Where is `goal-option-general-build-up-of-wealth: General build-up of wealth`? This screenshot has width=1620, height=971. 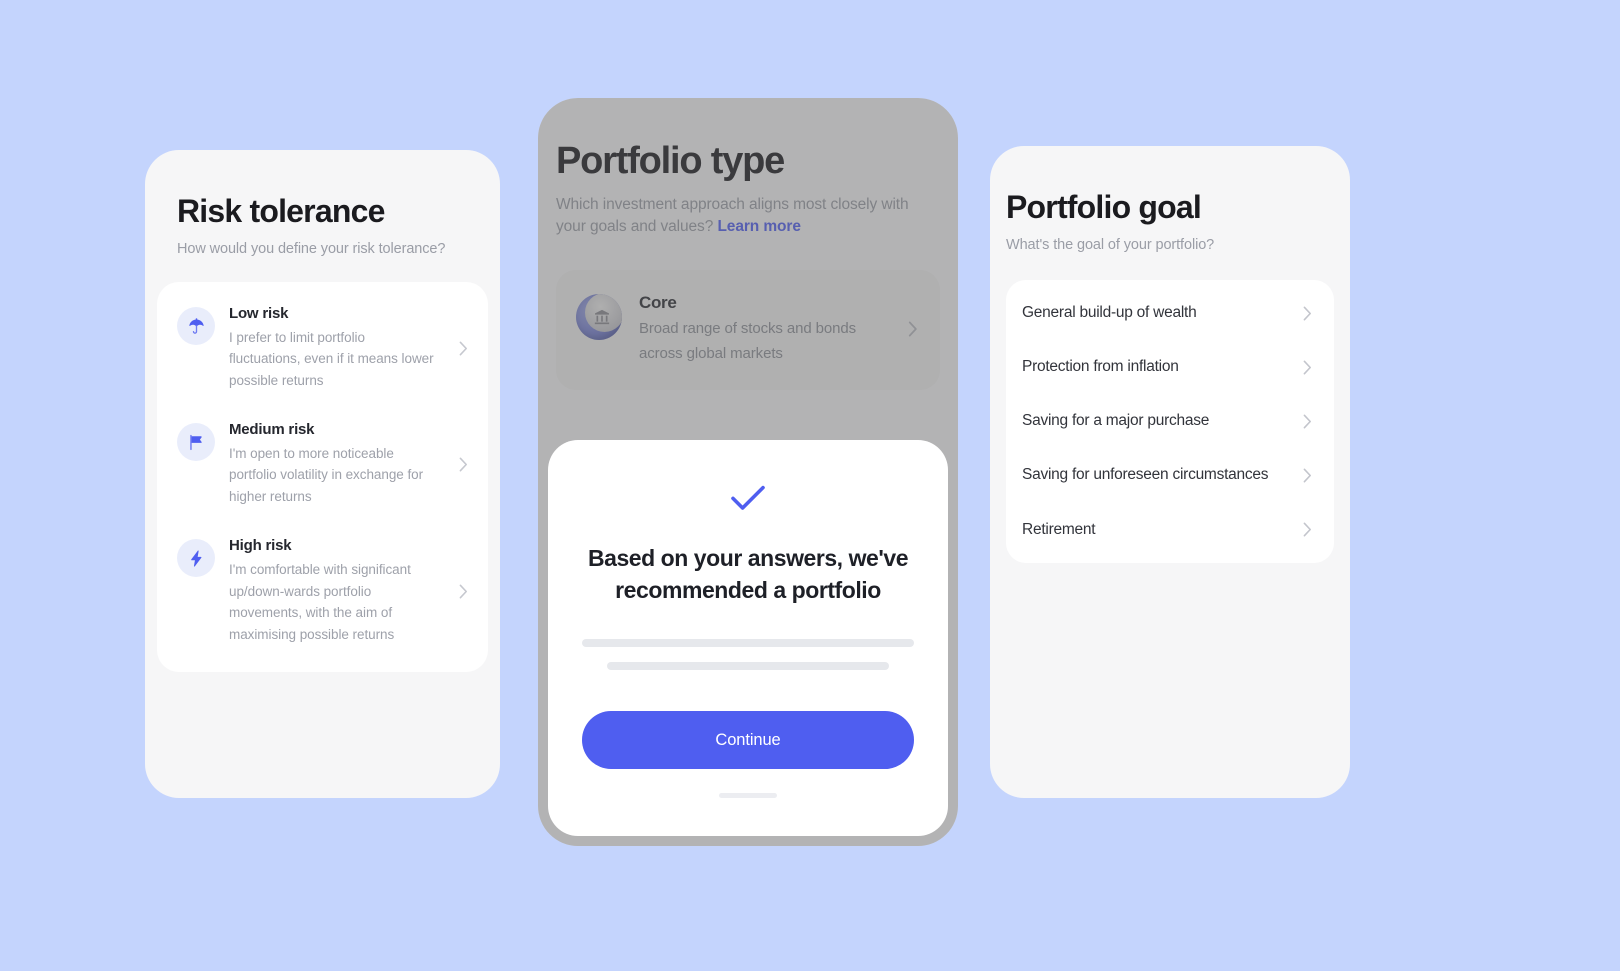 goal-option-general-build-up-of-wealth: General build-up of wealth is located at coordinates (1170, 313).